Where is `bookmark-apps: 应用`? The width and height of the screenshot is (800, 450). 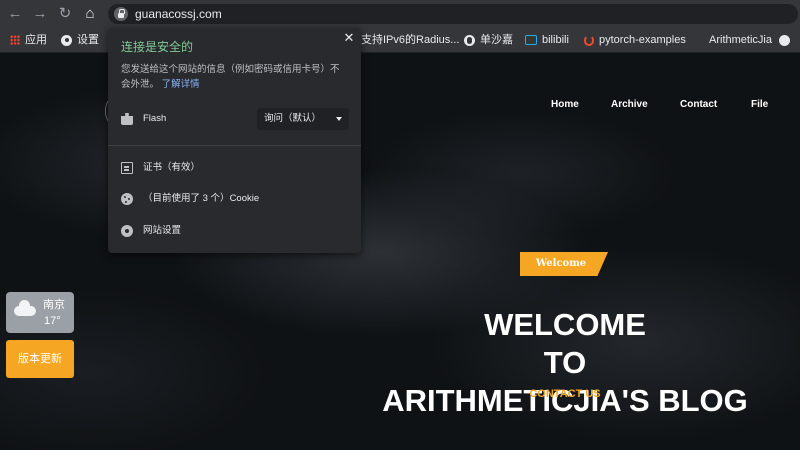
bookmark-apps: 应用 is located at coordinates (28, 40).